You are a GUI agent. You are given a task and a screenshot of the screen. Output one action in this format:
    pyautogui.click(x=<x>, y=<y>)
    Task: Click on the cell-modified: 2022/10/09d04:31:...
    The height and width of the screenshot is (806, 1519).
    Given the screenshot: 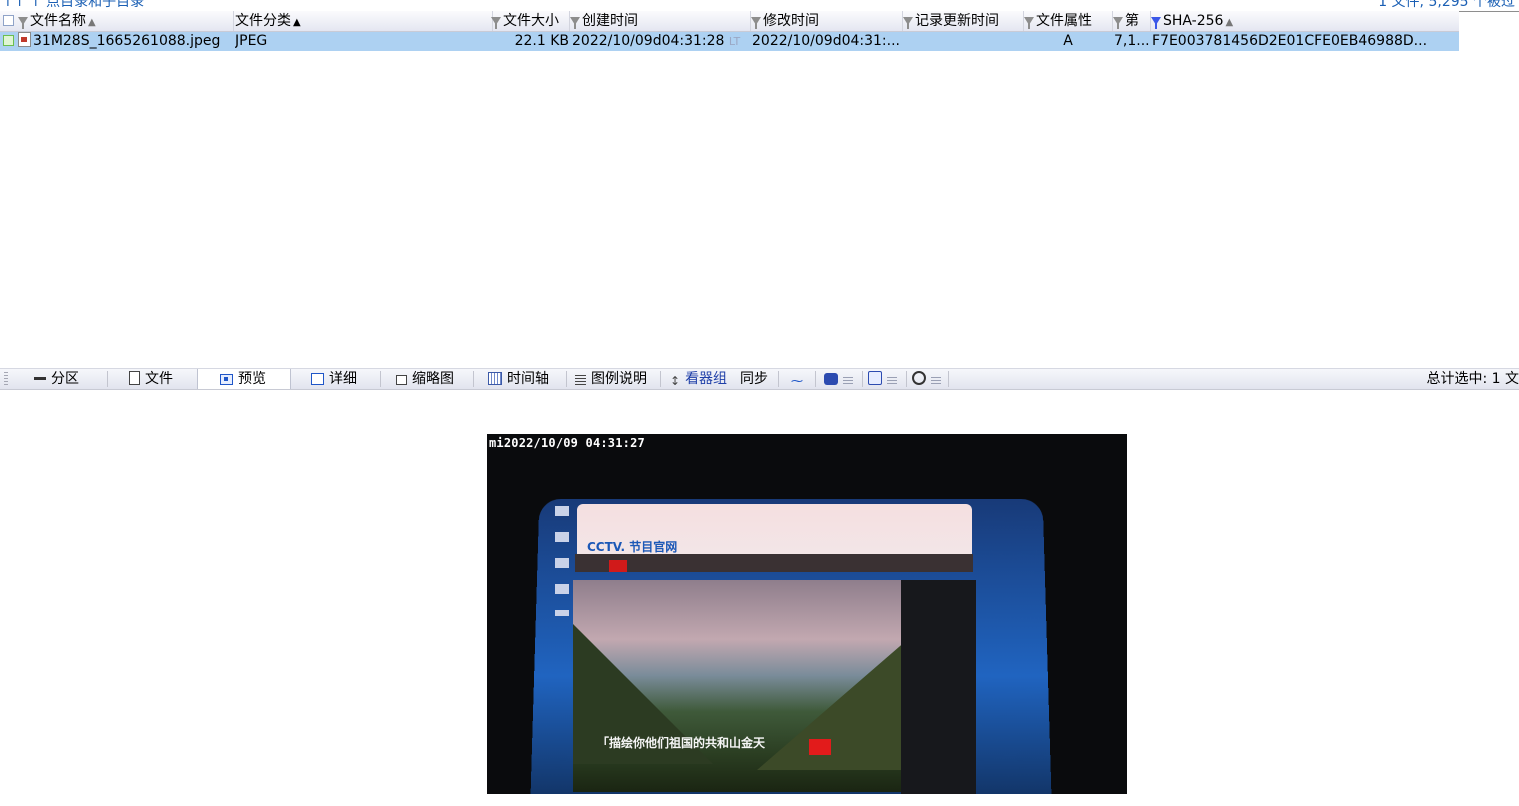 What is the action you would take?
    pyautogui.click(x=826, y=41)
    